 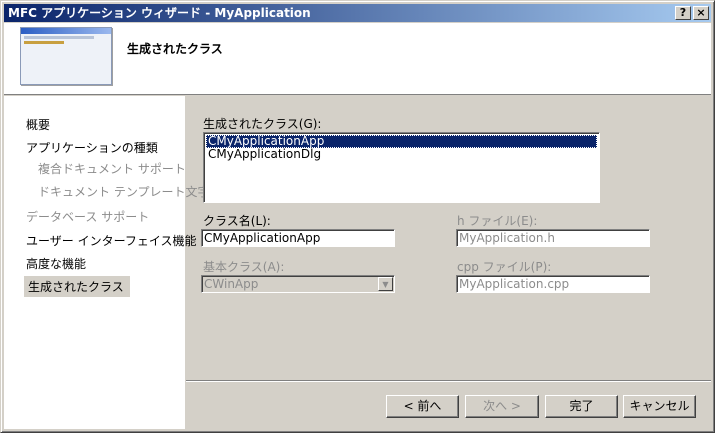 I want to click on sidebar-item-generated-classes: 生成されたクラス, so click(x=77, y=286).